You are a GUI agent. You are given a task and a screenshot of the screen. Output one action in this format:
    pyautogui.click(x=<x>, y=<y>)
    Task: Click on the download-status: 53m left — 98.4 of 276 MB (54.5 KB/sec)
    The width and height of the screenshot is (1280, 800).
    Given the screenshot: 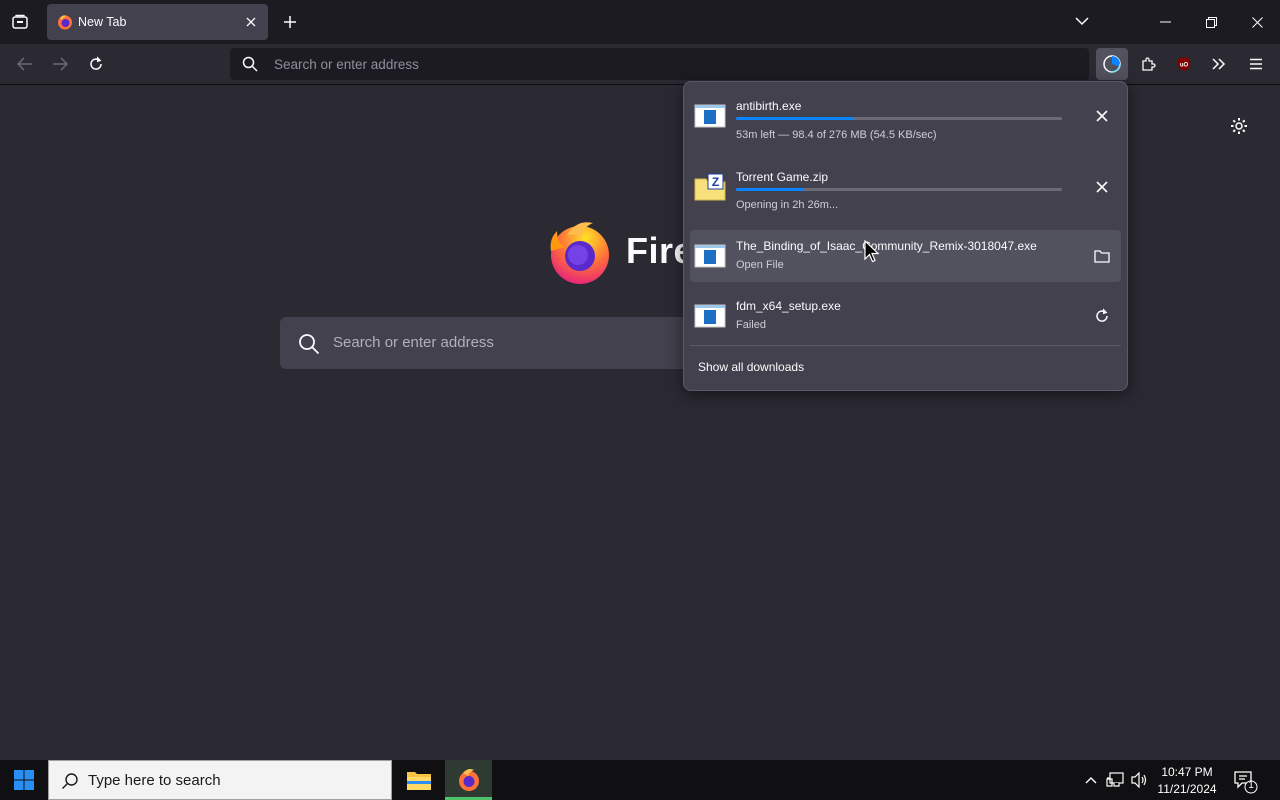 What is the action you would take?
    pyautogui.click(x=836, y=135)
    